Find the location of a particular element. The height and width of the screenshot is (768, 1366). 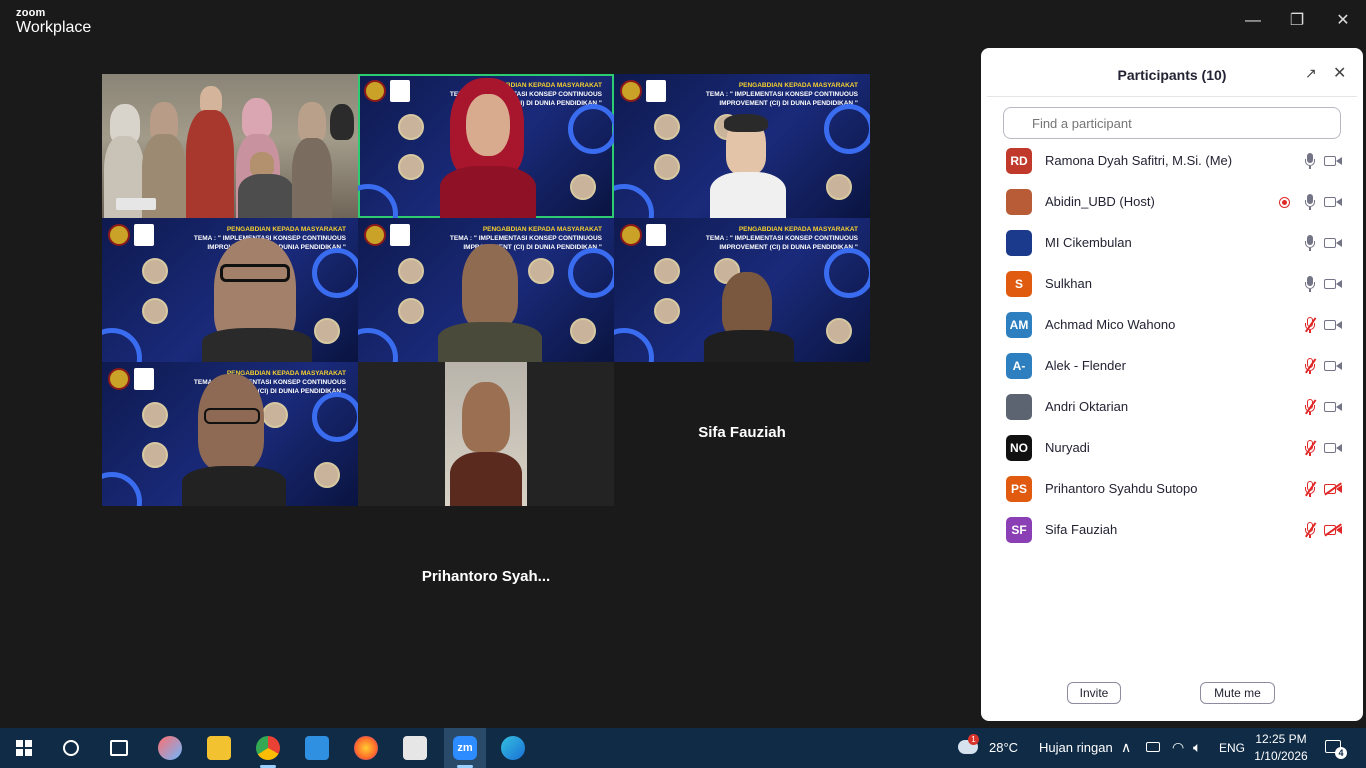

clock-time: 12:25 PM is located at coordinates (1281, 739).